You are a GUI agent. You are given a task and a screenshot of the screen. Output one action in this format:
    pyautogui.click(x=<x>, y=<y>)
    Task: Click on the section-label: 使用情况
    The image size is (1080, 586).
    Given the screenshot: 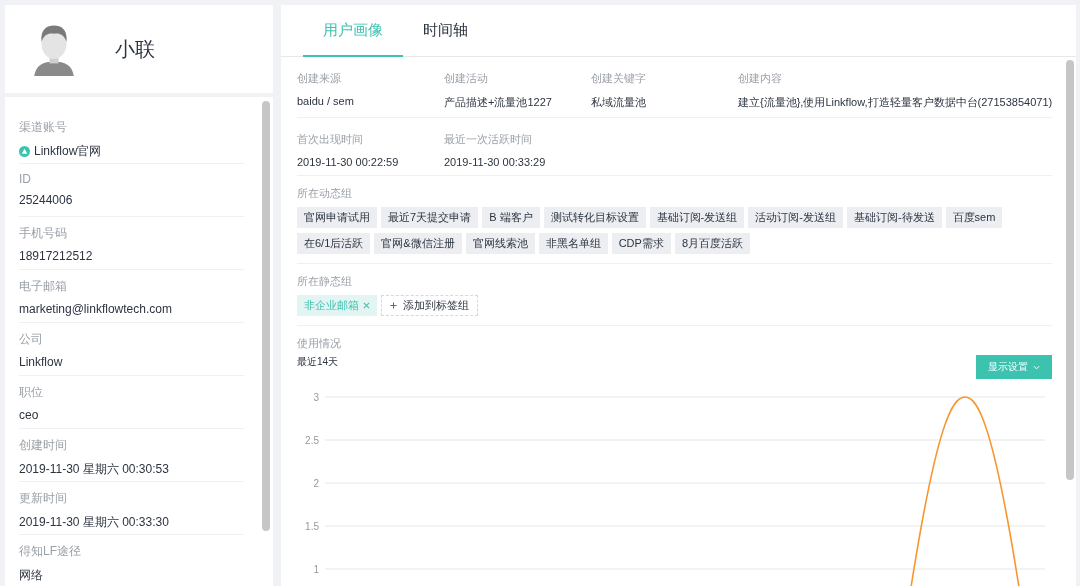 What is the action you would take?
    pyautogui.click(x=319, y=343)
    